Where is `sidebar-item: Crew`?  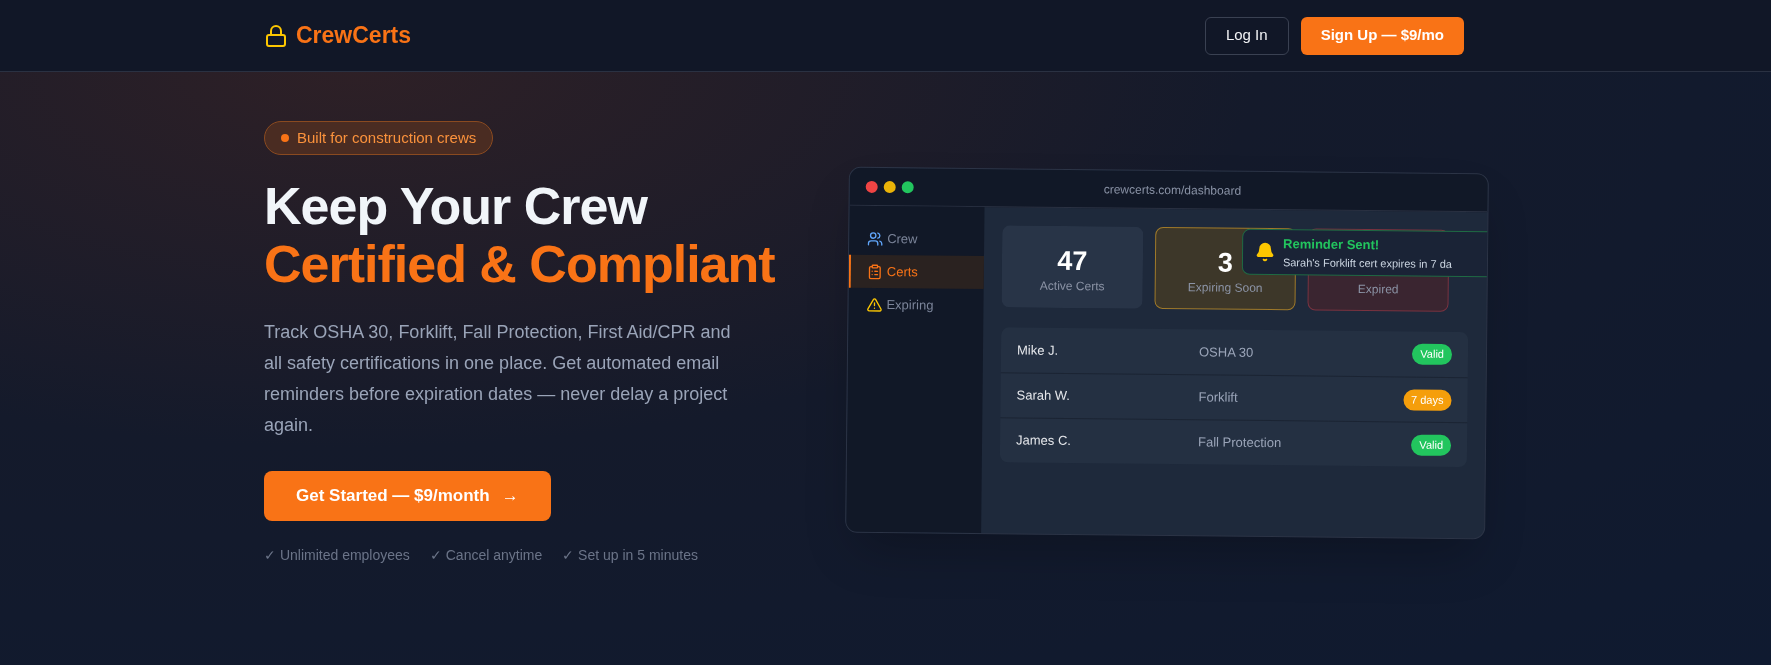
sidebar-item: Crew is located at coordinates (917, 239).